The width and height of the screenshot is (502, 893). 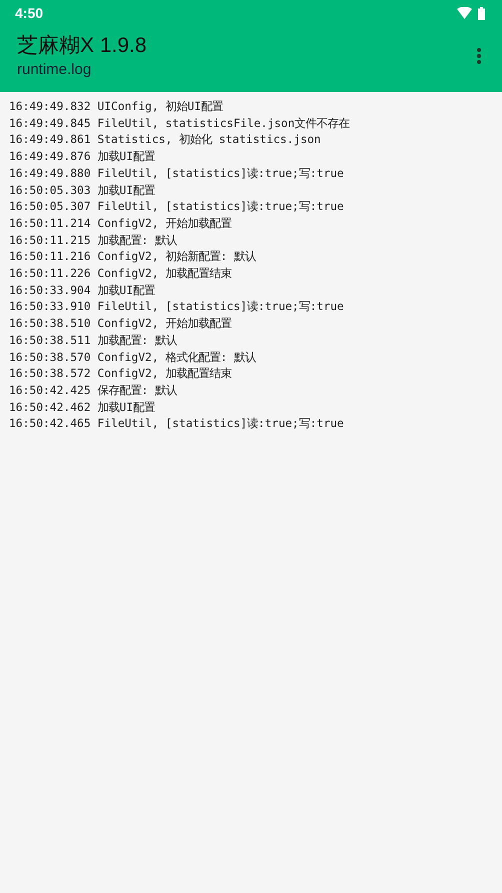 I want to click on log-line: 16:50:38.510 ConfigV2, 开始加载配置, so click(x=120, y=324).